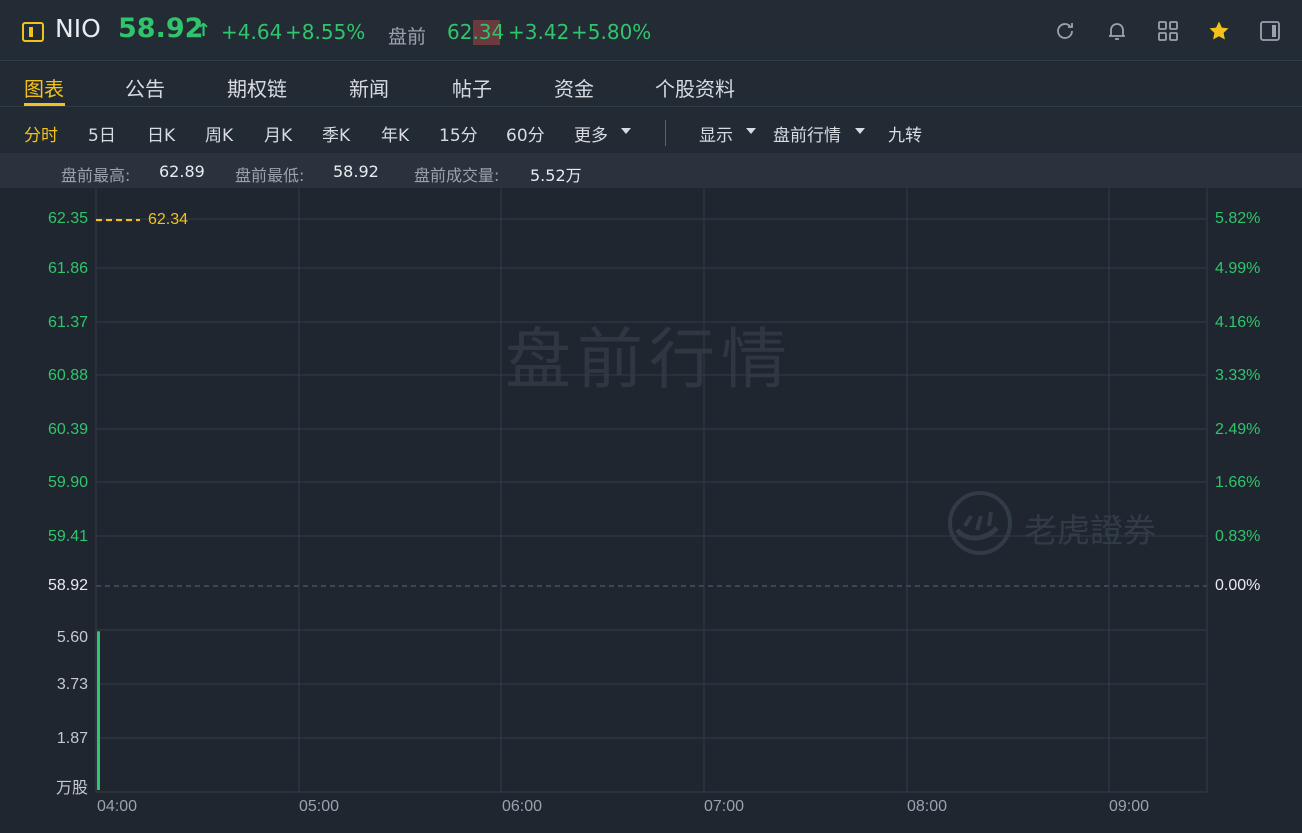  What do you see at coordinates (556, 175) in the screenshot?
I see `premarket-volume-value: 5.52万` at bounding box center [556, 175].